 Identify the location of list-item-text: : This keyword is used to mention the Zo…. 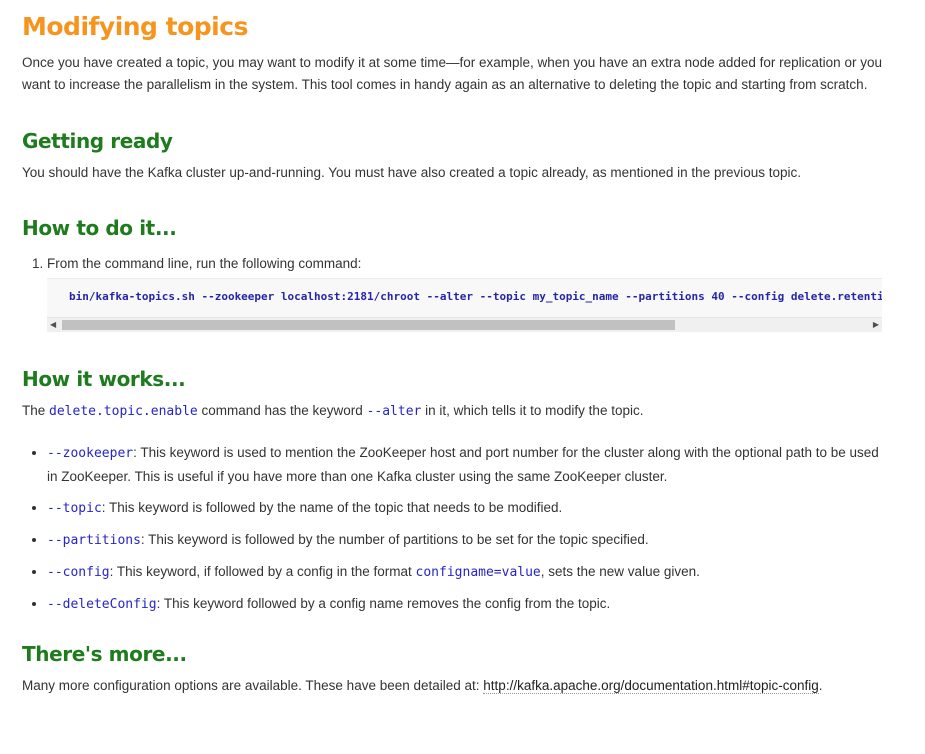
(463, 464).